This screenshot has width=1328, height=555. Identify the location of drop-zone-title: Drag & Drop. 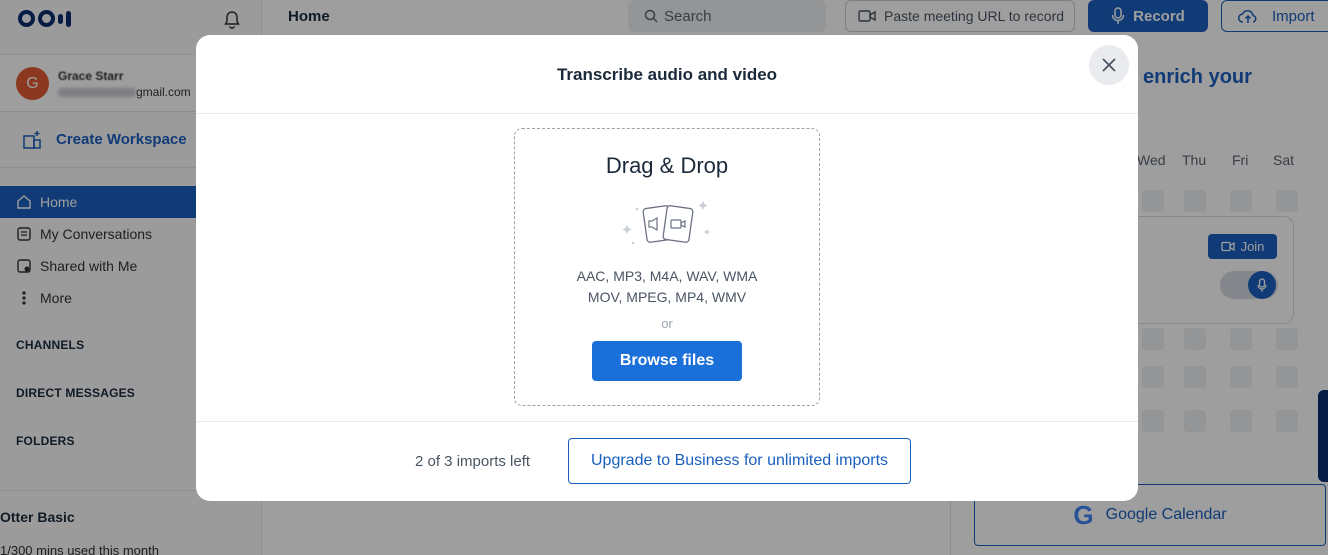
(667, 165).